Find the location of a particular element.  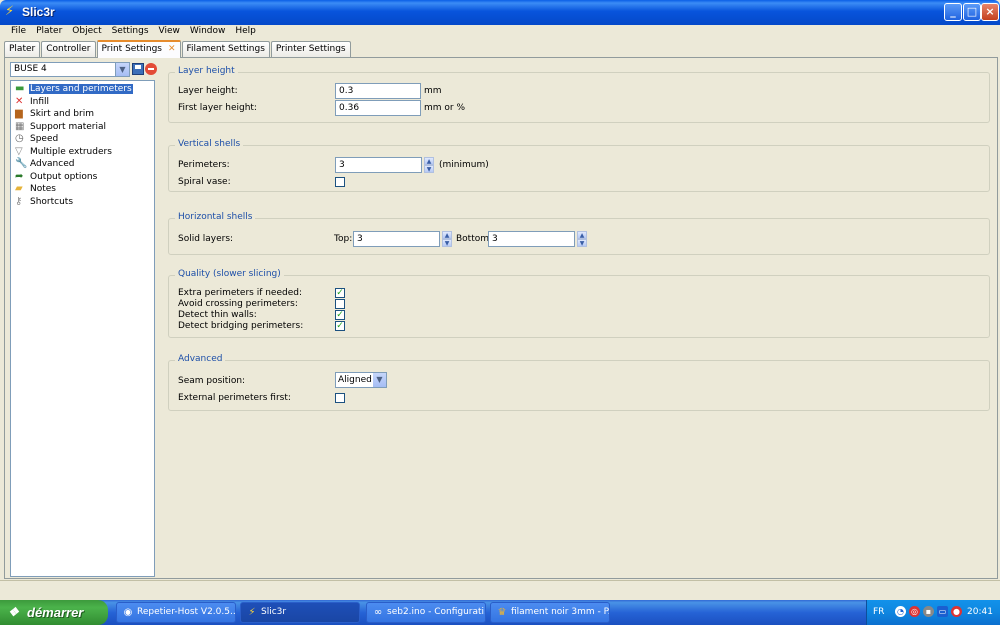

tab-label: Controller is located at coordinates (68, 49).